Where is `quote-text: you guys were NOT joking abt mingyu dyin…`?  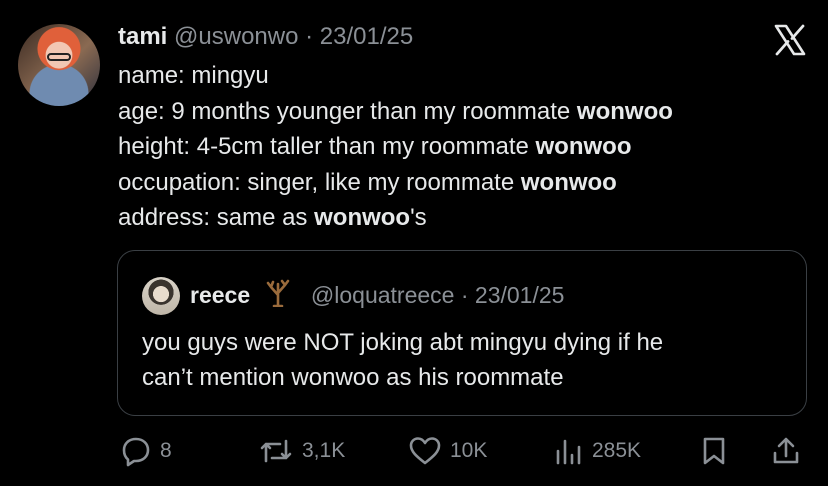 quote-text: you guys were NOT joking abt mingyu dyin… is located at coordinates (402, 360).